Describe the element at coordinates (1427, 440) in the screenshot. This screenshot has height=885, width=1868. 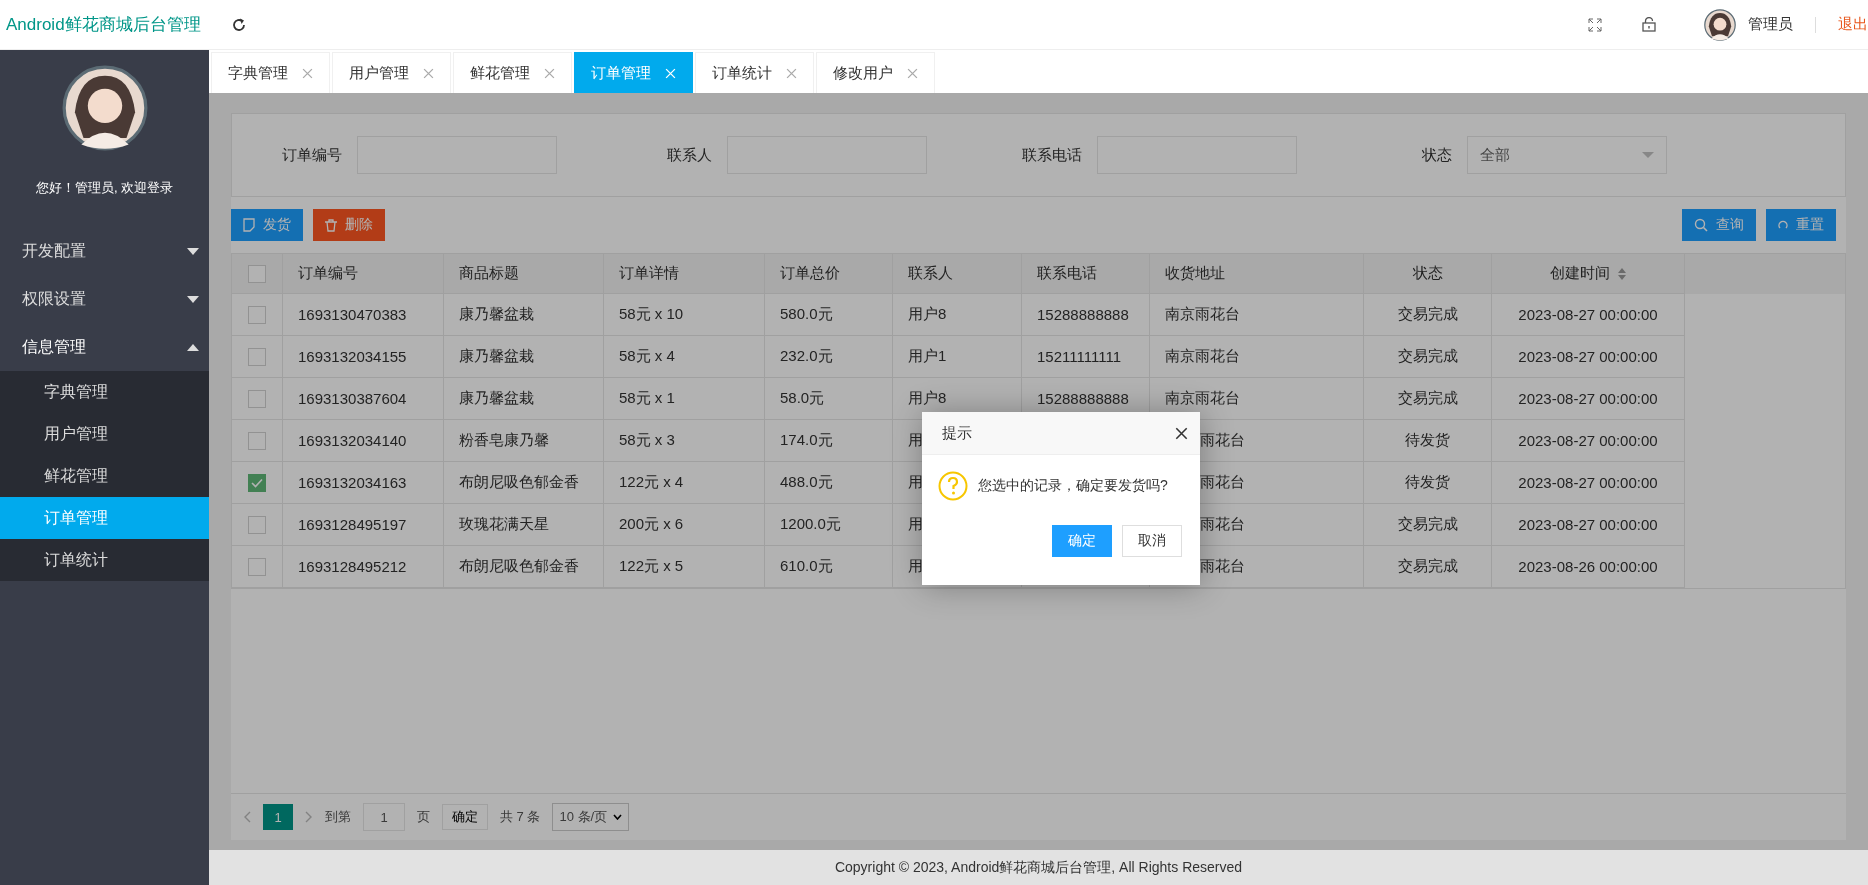
I see `table-cell: 待发货` at that location.